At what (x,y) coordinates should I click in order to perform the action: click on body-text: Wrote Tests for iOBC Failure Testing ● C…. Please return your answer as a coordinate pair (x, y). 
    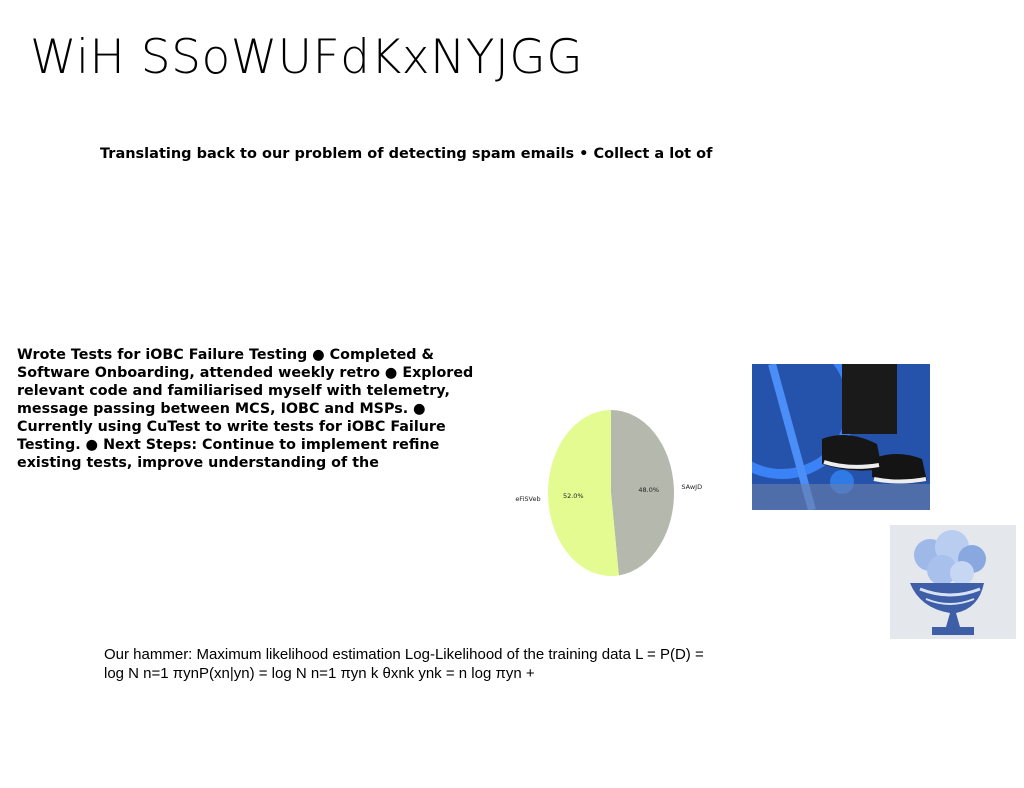
    Looking at the image, I should click on (245, 409).